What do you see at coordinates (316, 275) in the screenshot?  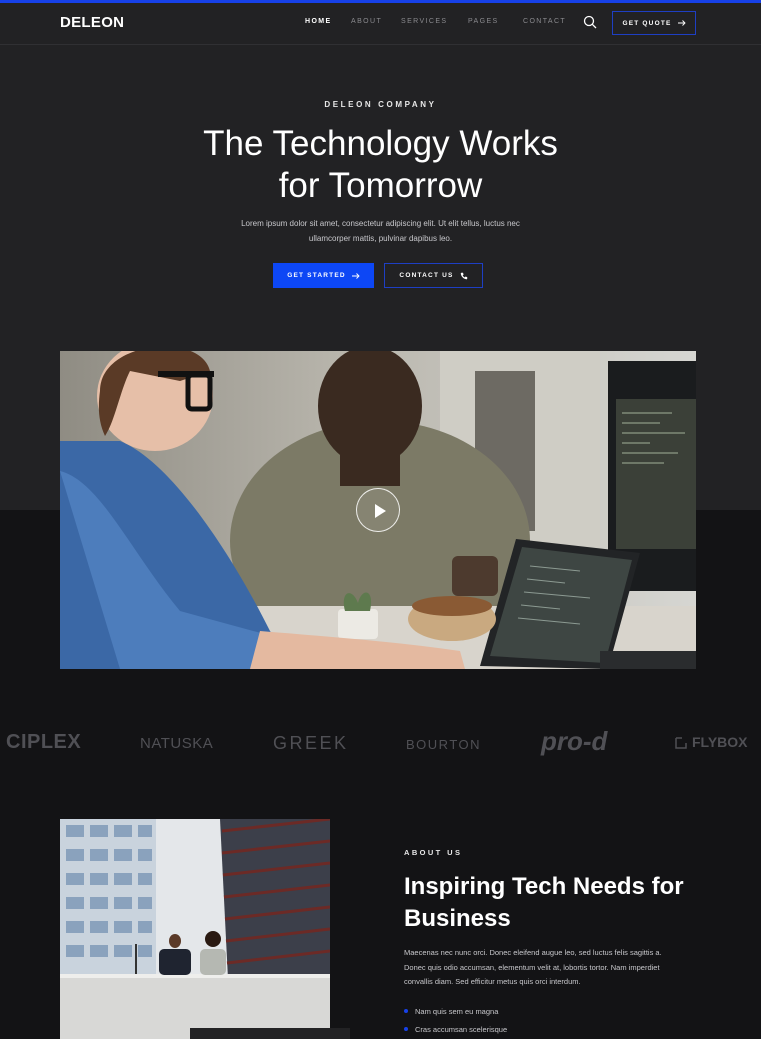 I see `get-started-label: GET STARTED` at bounding box center [316, 275].